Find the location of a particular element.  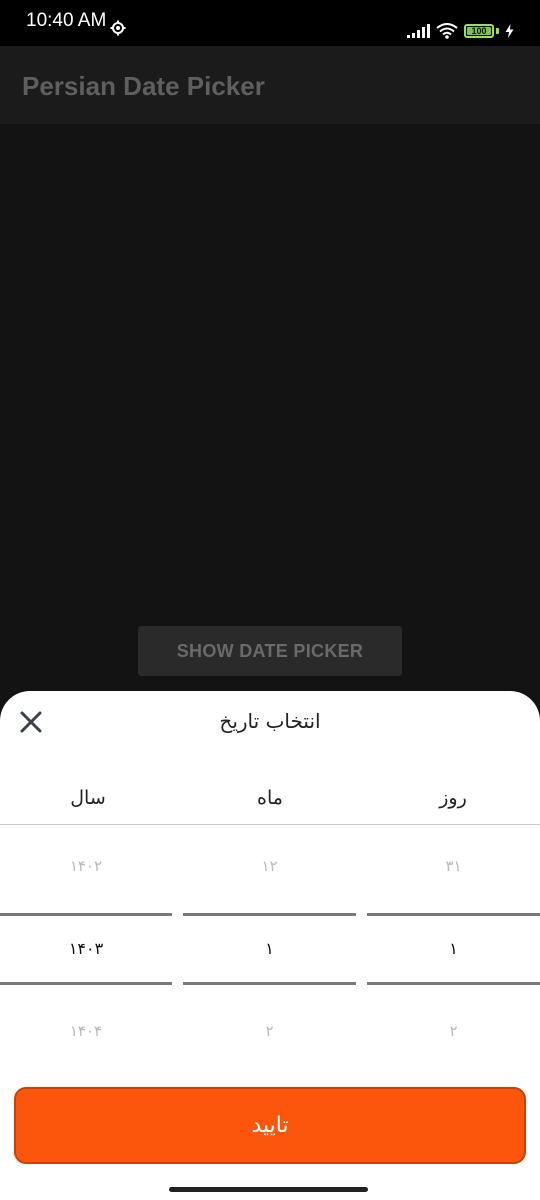

month-wheel: ۱۲ ۱ ۲ is located at coordinates (269, 955).